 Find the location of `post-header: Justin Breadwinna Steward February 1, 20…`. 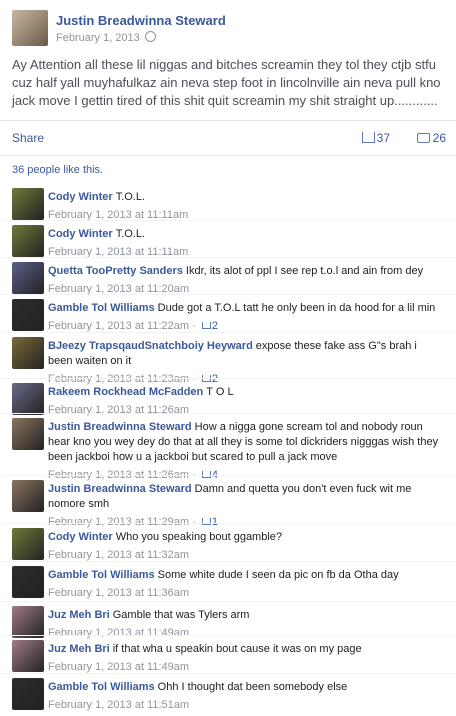

post-header: Justin Breadwinna Steward February 1, 20… is located at coordinates (227, 30).